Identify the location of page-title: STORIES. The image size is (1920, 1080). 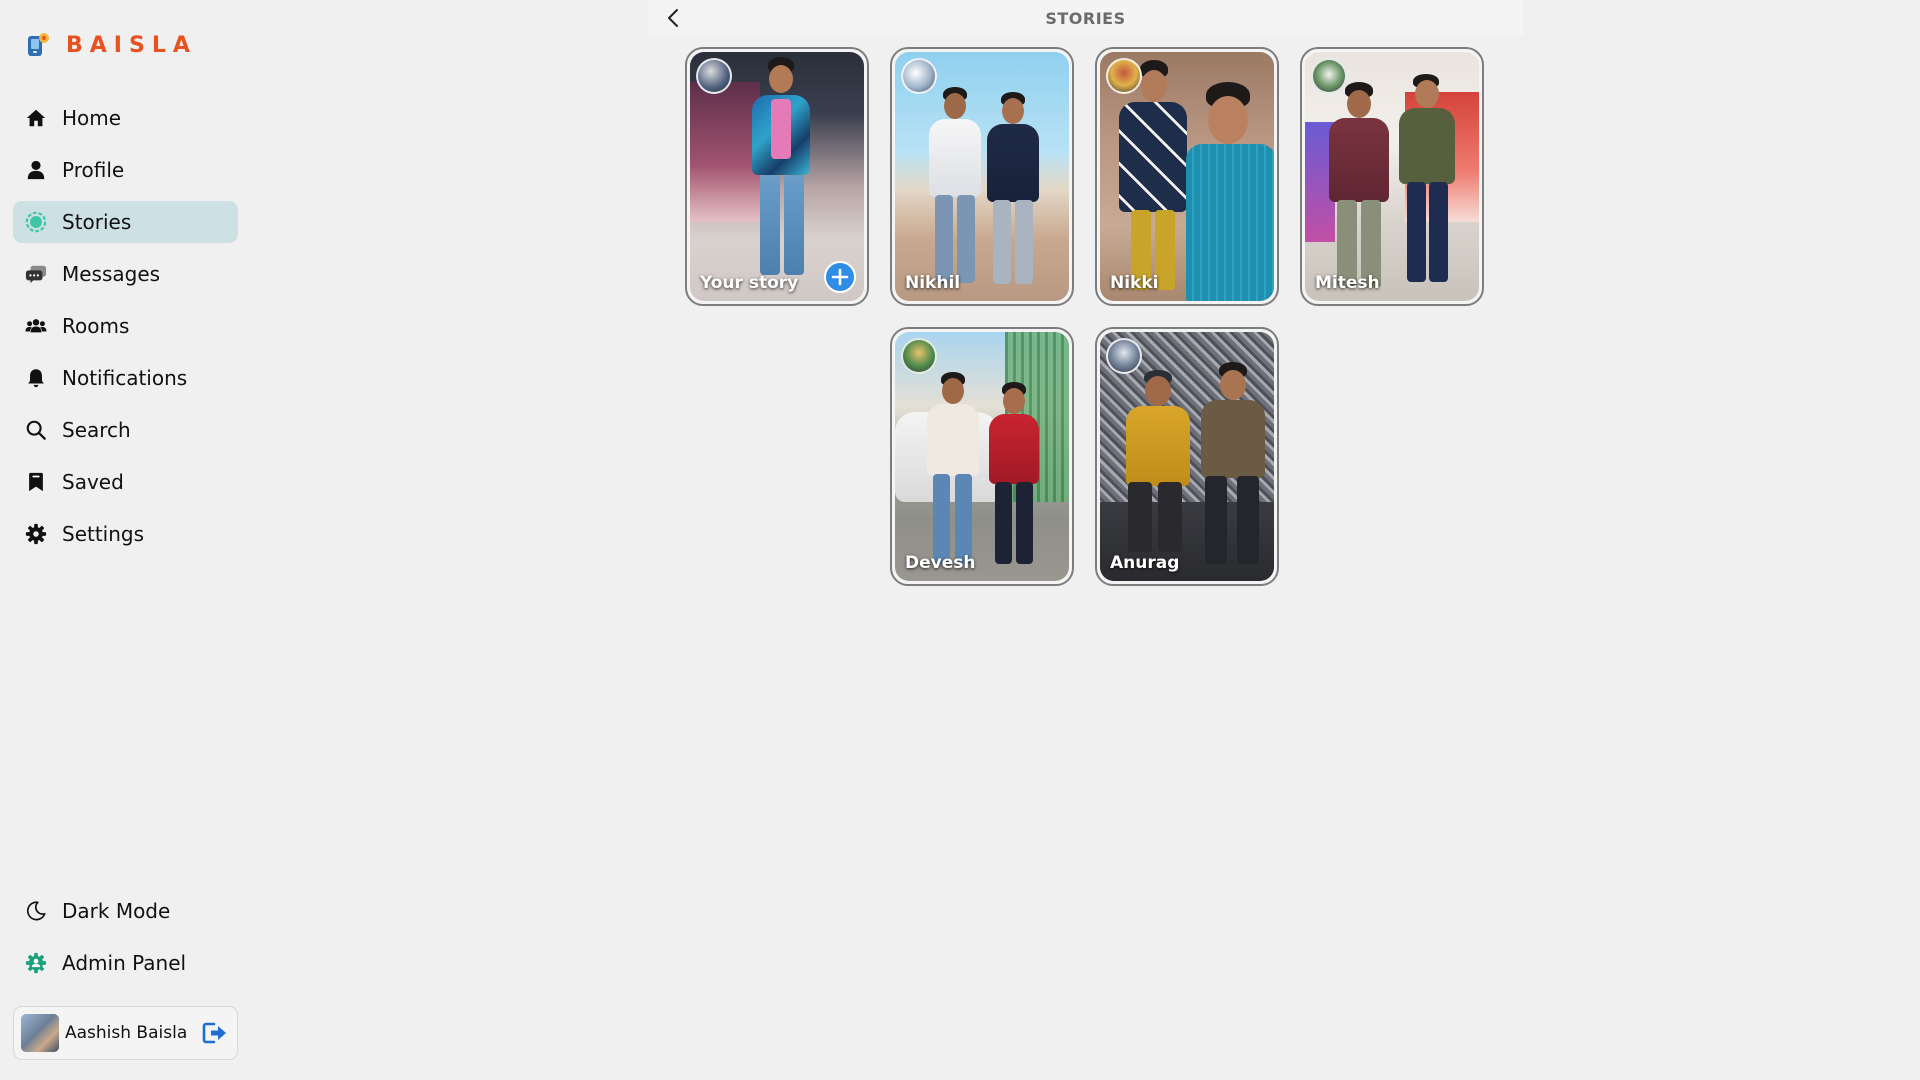
(1085, 18).